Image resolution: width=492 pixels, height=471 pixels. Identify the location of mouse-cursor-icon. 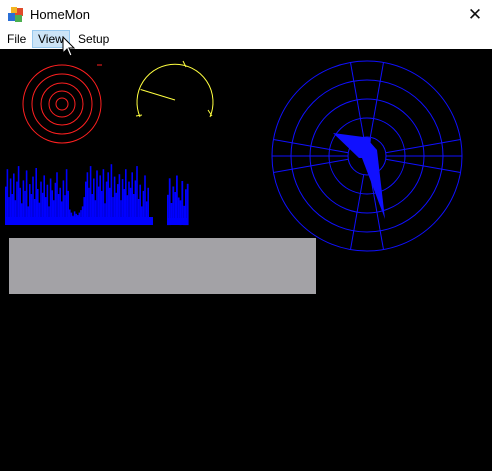
(69, 46).